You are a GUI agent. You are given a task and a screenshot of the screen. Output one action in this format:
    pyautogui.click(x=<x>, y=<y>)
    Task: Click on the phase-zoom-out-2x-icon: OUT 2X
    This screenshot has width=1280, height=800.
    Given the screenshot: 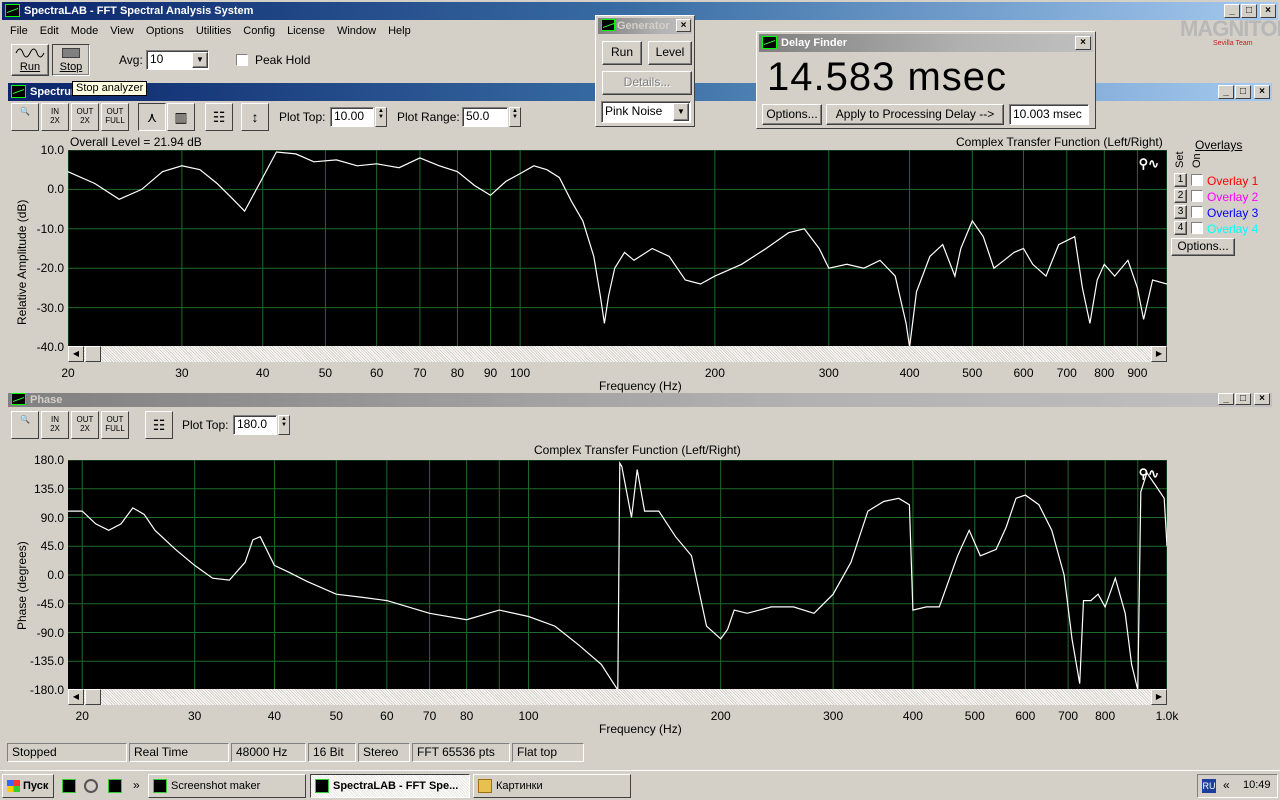 What is the action you would take?
    pyautogui.click(x=85, y=425)
    